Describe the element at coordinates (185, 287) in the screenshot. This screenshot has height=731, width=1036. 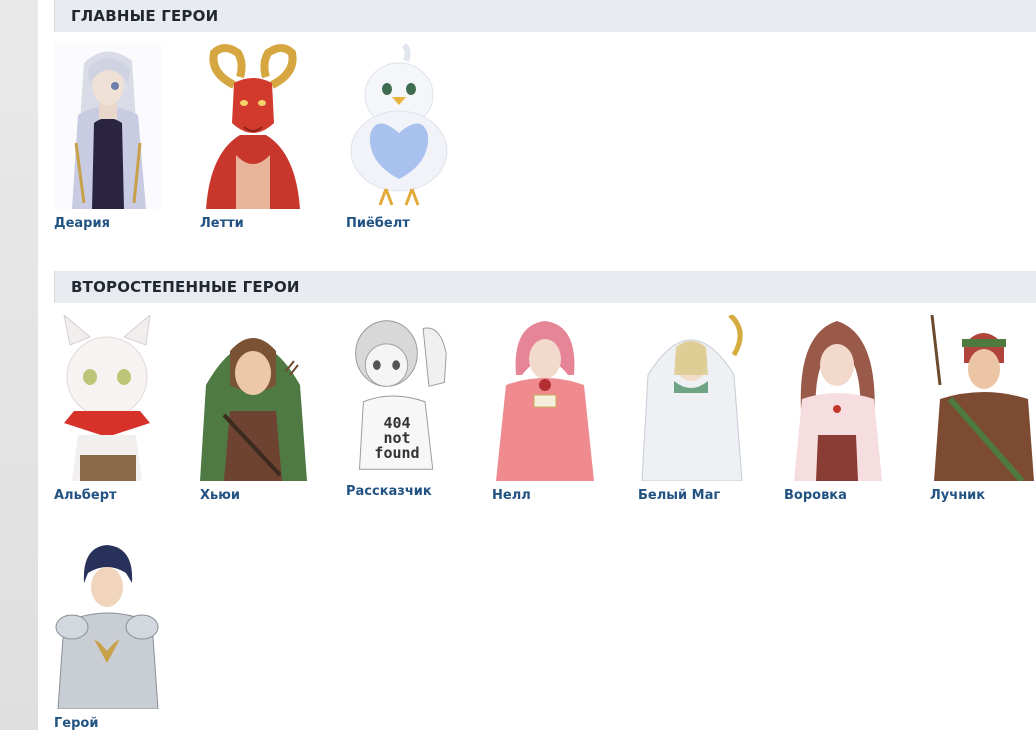
I see `section-title: ВТОРОСТЕПЕННЫЕ ГЕРОИ` at that location.